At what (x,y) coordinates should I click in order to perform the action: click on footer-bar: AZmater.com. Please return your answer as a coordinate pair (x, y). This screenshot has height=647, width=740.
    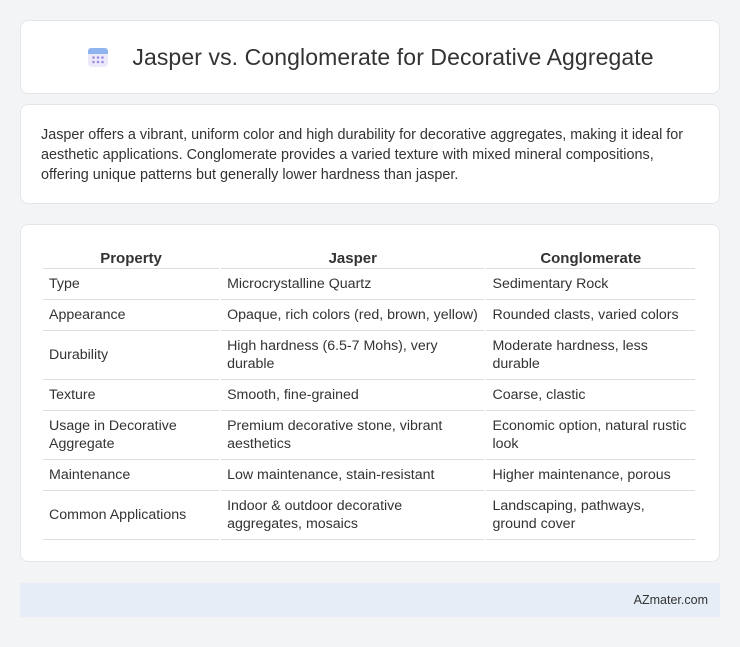
    Looking at the image, I should click on (370, 600).